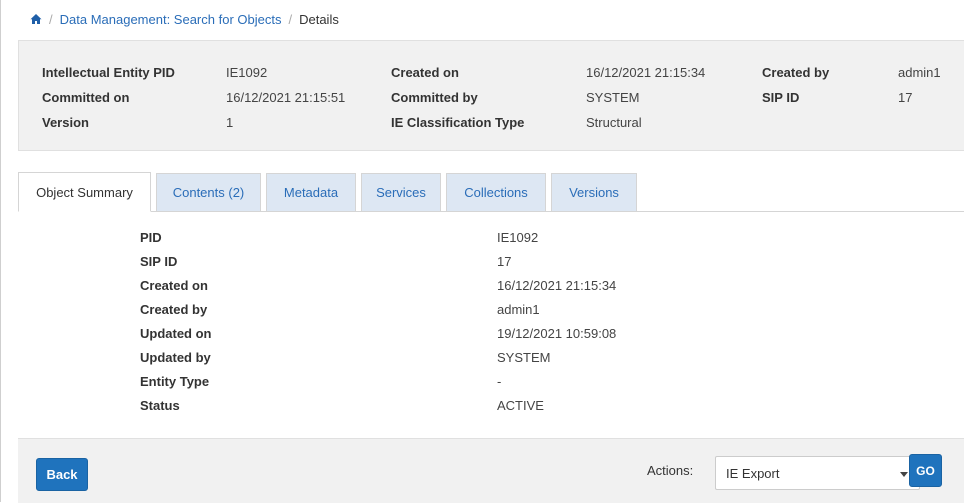 Image resolution: width=964 pixels, height=503 pixels. I want to click on summary-label: Entity Type, so click(175, 381).